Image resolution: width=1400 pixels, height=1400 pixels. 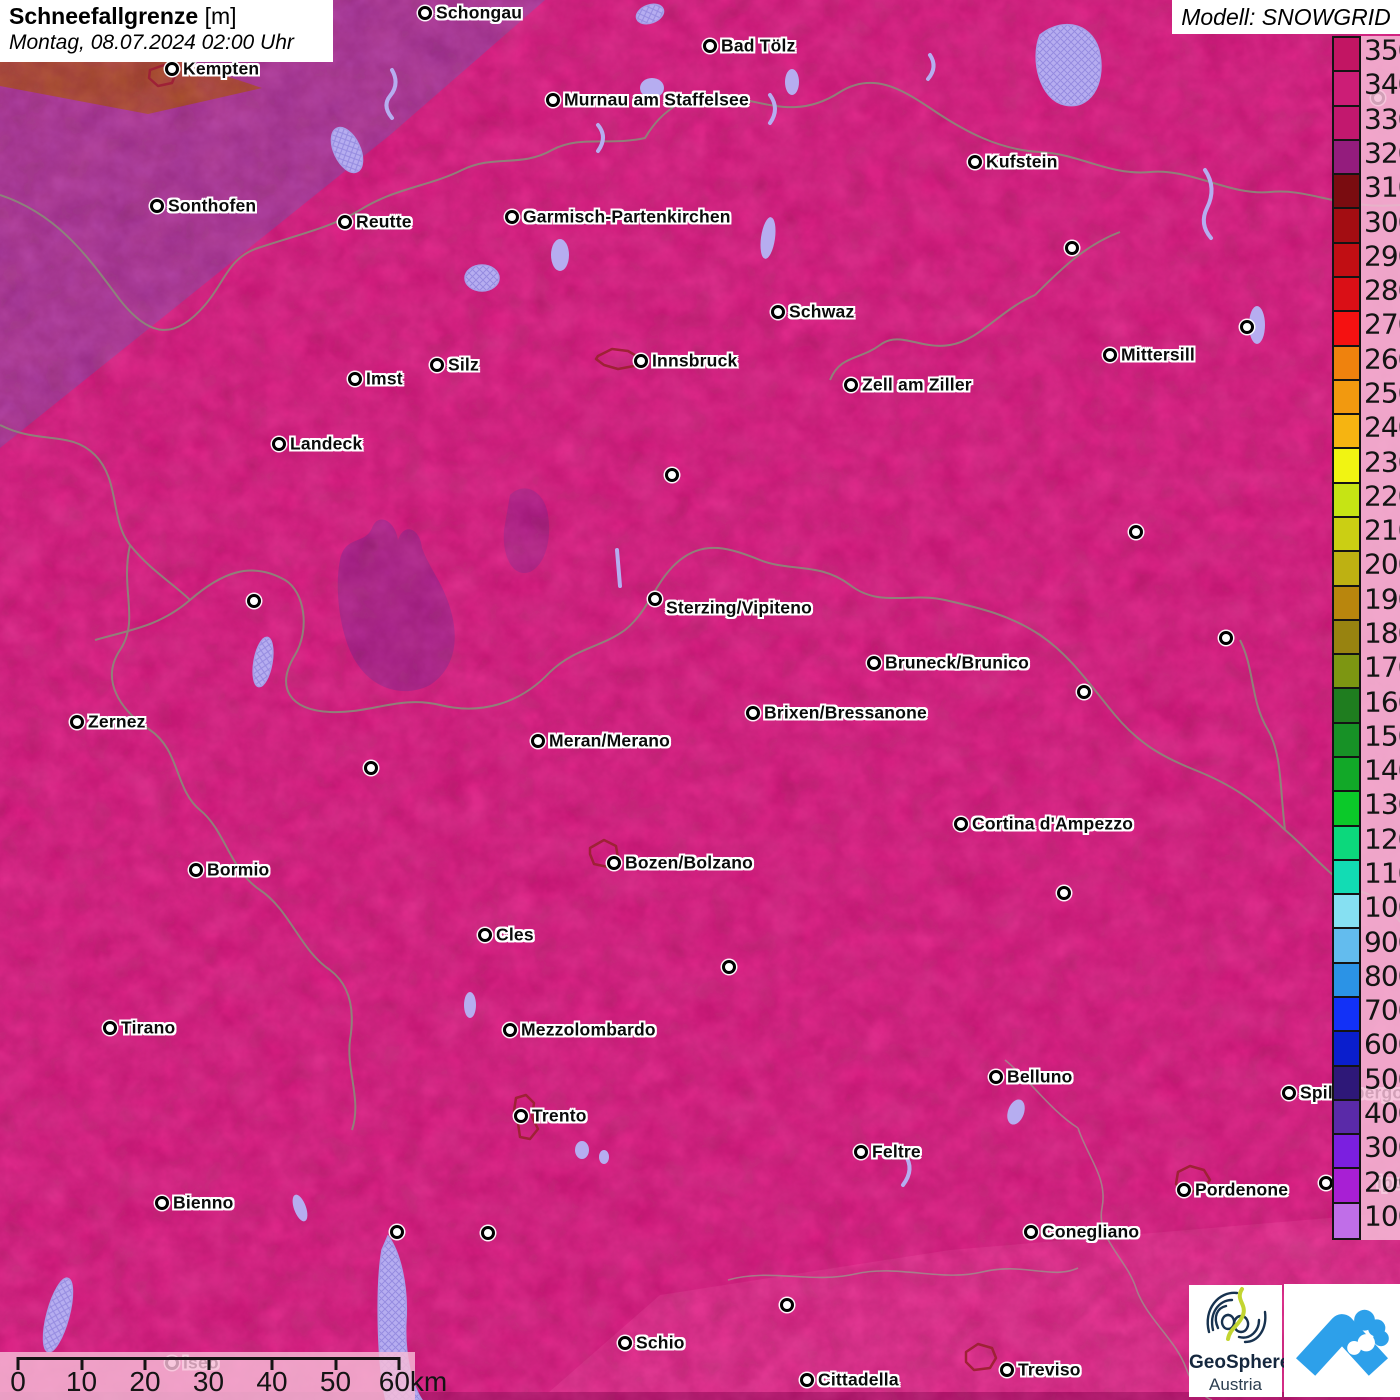 I want to click on scalebar-label: 0, so click(x=18, y=1381).